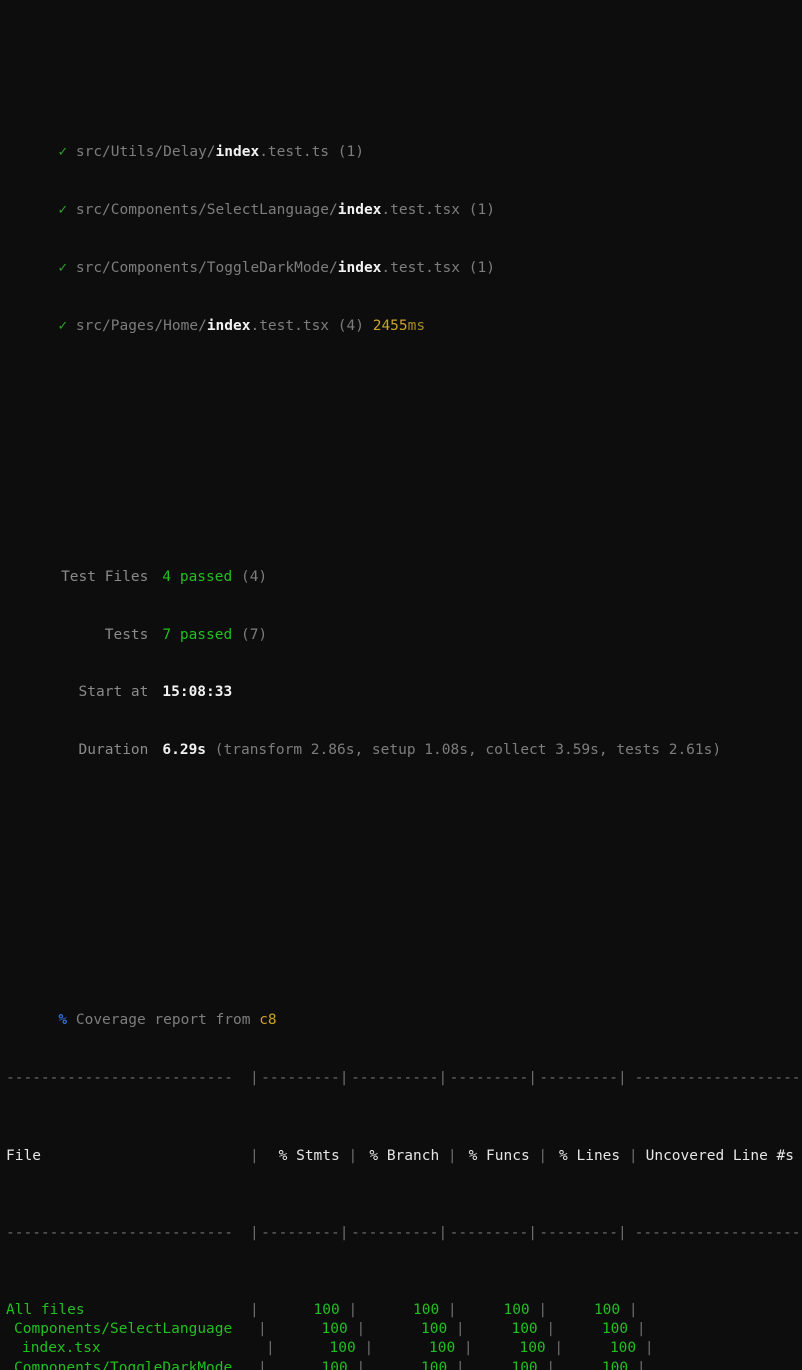  I want to click on summary-value: 7 passed, so click(197, 634).